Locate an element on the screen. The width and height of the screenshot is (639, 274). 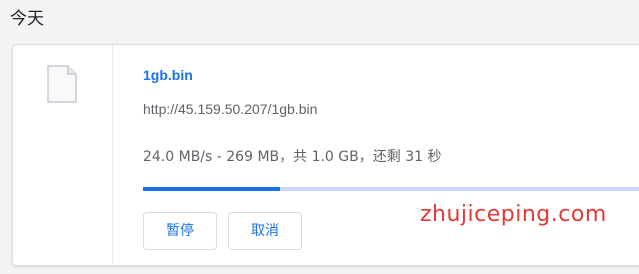
download-progress-fill is located at coordinates (211, 189).